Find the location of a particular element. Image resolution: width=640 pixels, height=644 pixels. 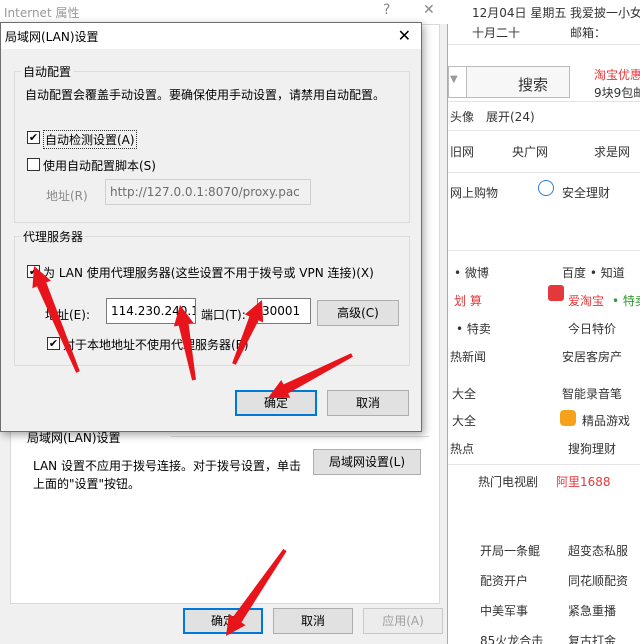

lan-dialog-titlebar: 局域网(LAN)设置 ✕ is located at coordinates (211, 36).